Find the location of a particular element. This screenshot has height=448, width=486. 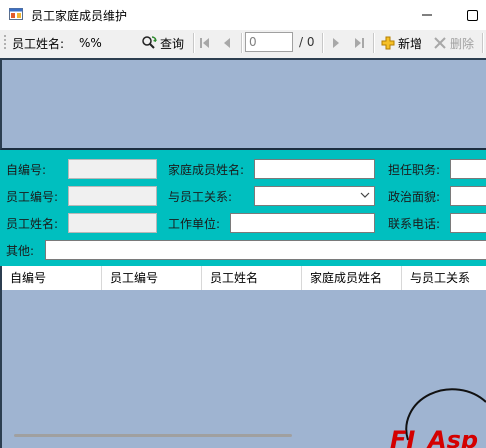

emp-no-label: 员工编号: is located at coordinates (32, 197).